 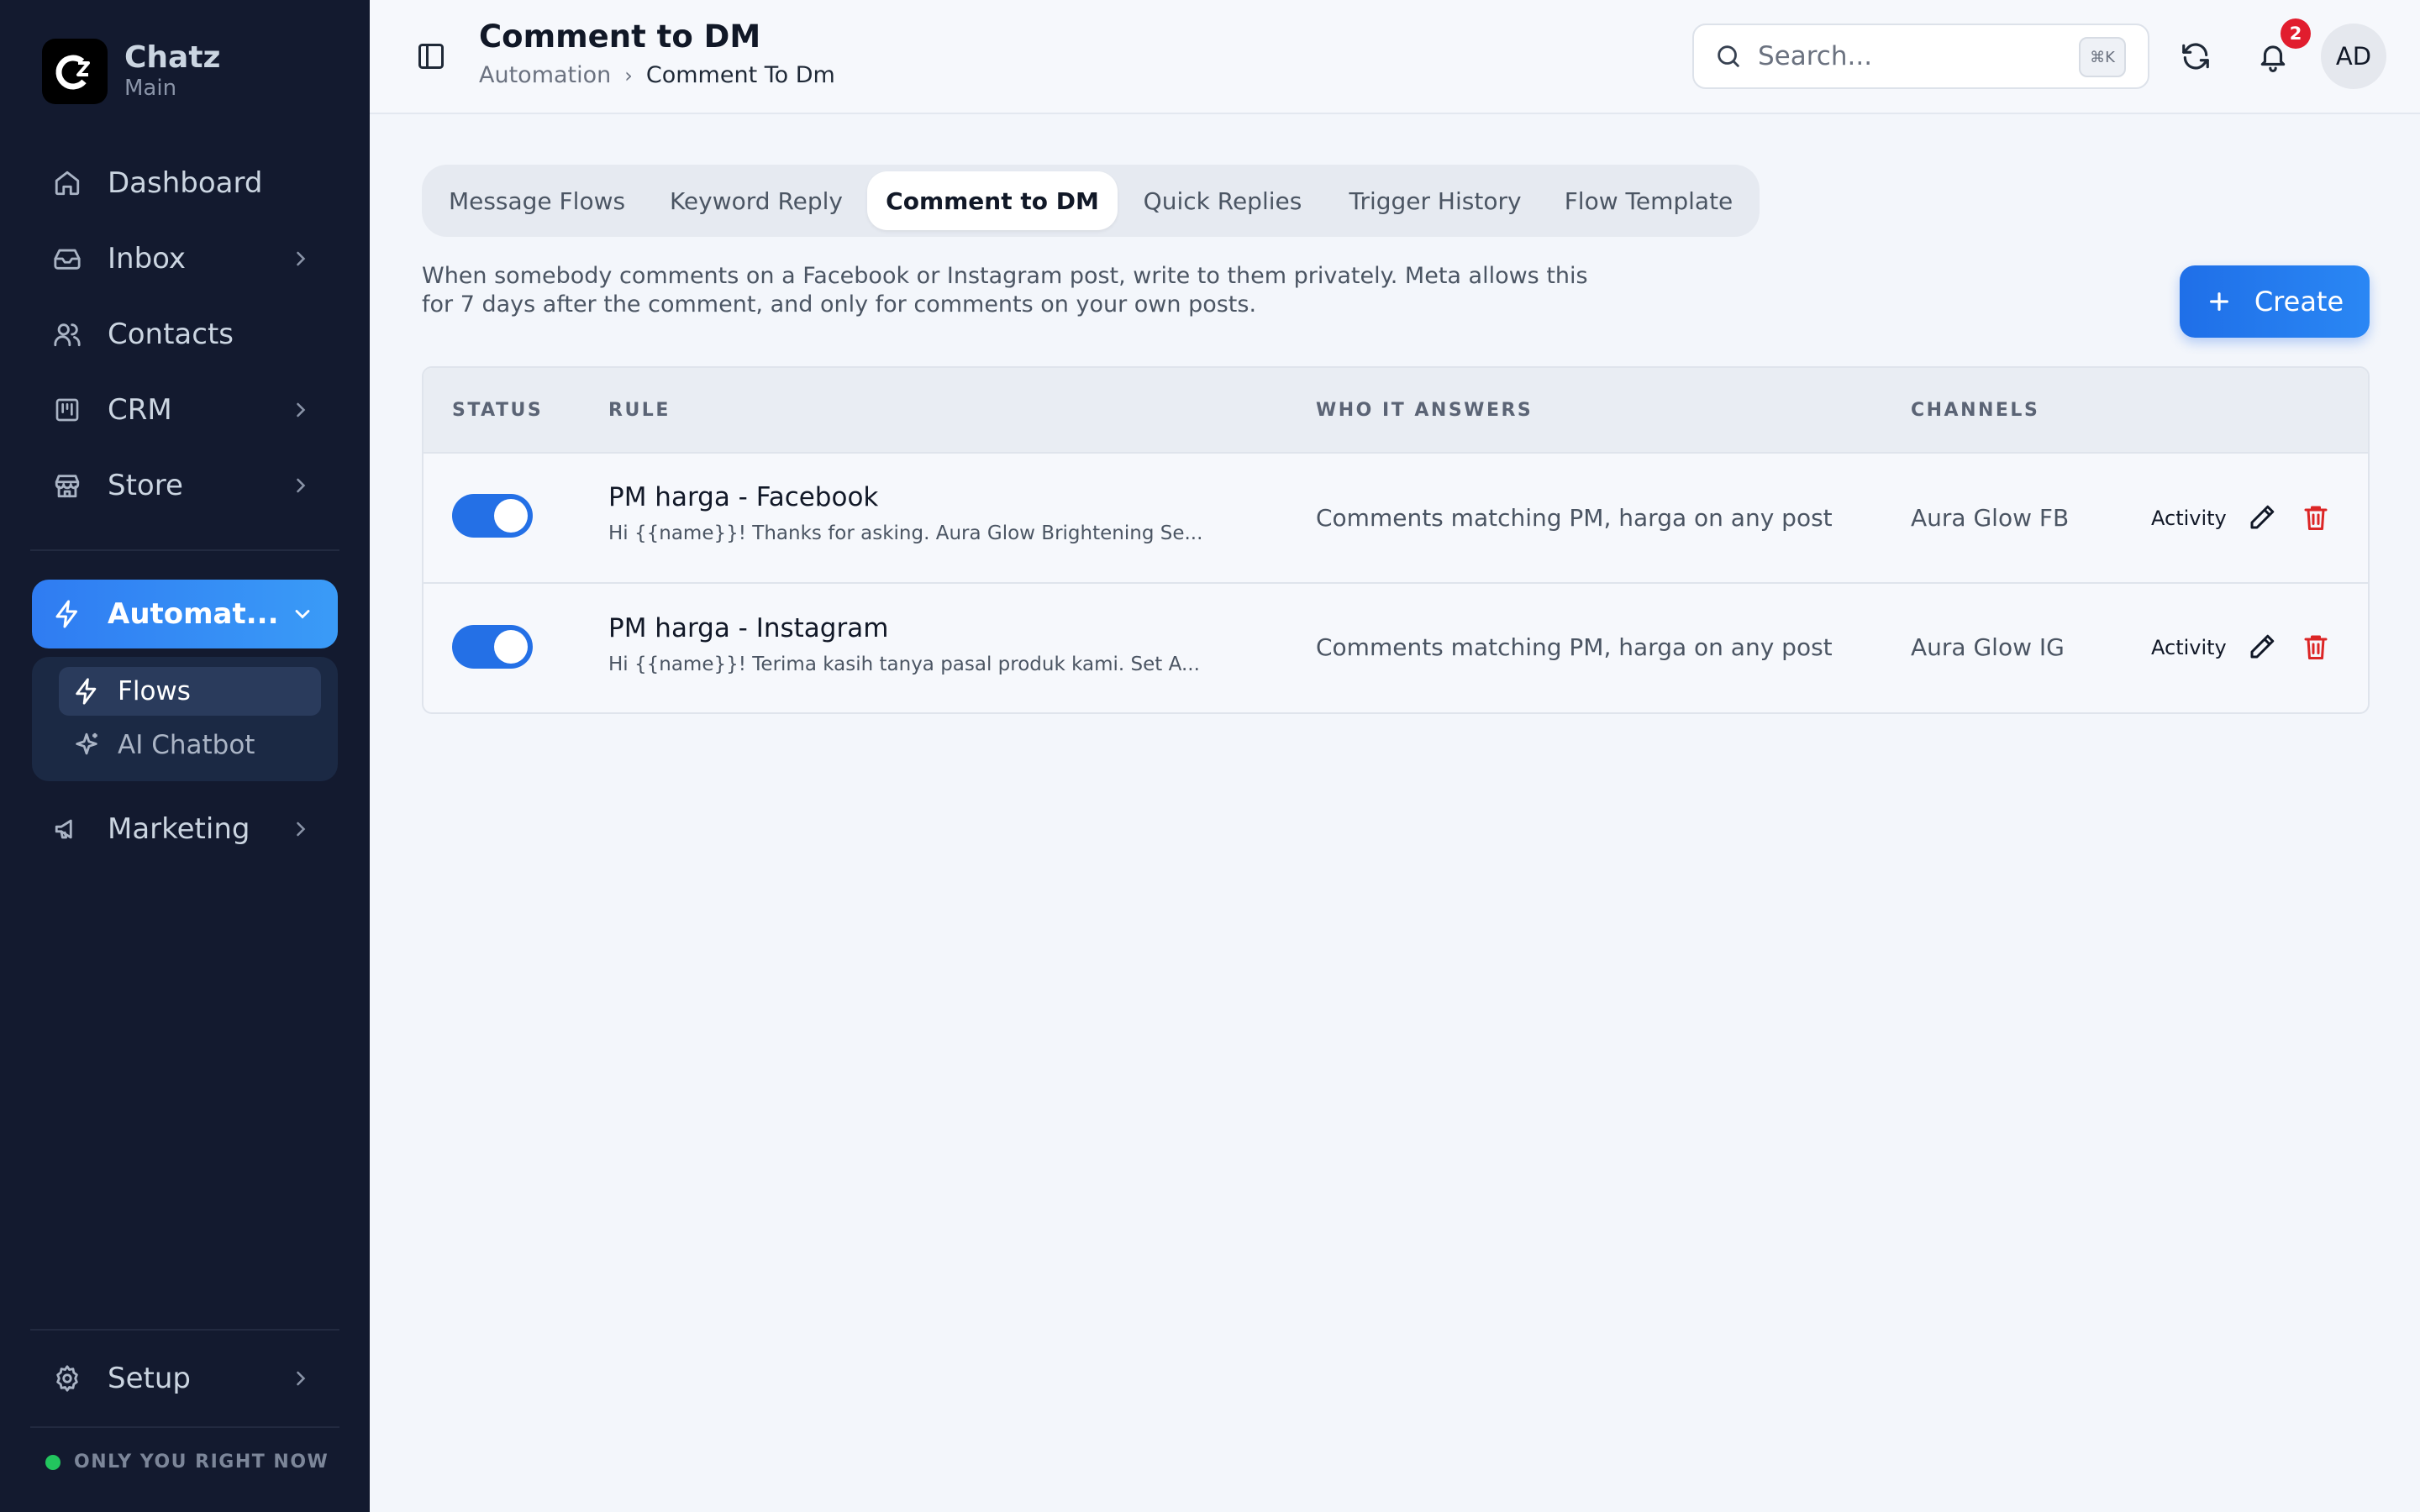 I want to click on sidebar-subitem-flows: Flows, so click(x=190, y=691).